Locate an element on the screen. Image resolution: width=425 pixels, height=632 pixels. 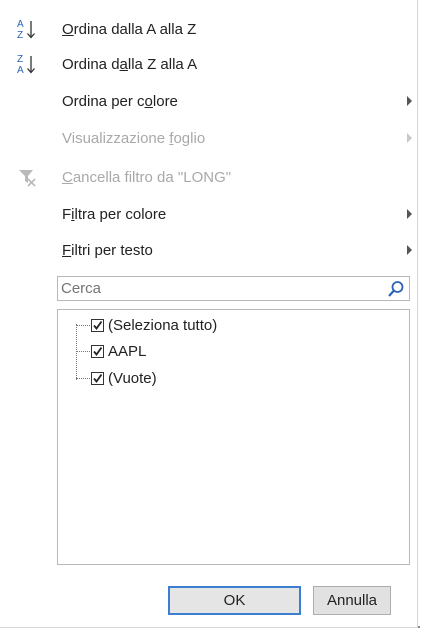
clear-filter-icon is located at coordinates (27, 177).